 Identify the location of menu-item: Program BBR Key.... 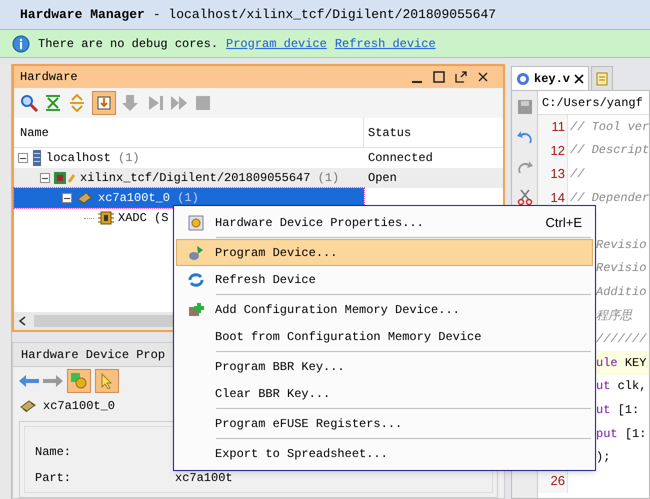
(384, 366).